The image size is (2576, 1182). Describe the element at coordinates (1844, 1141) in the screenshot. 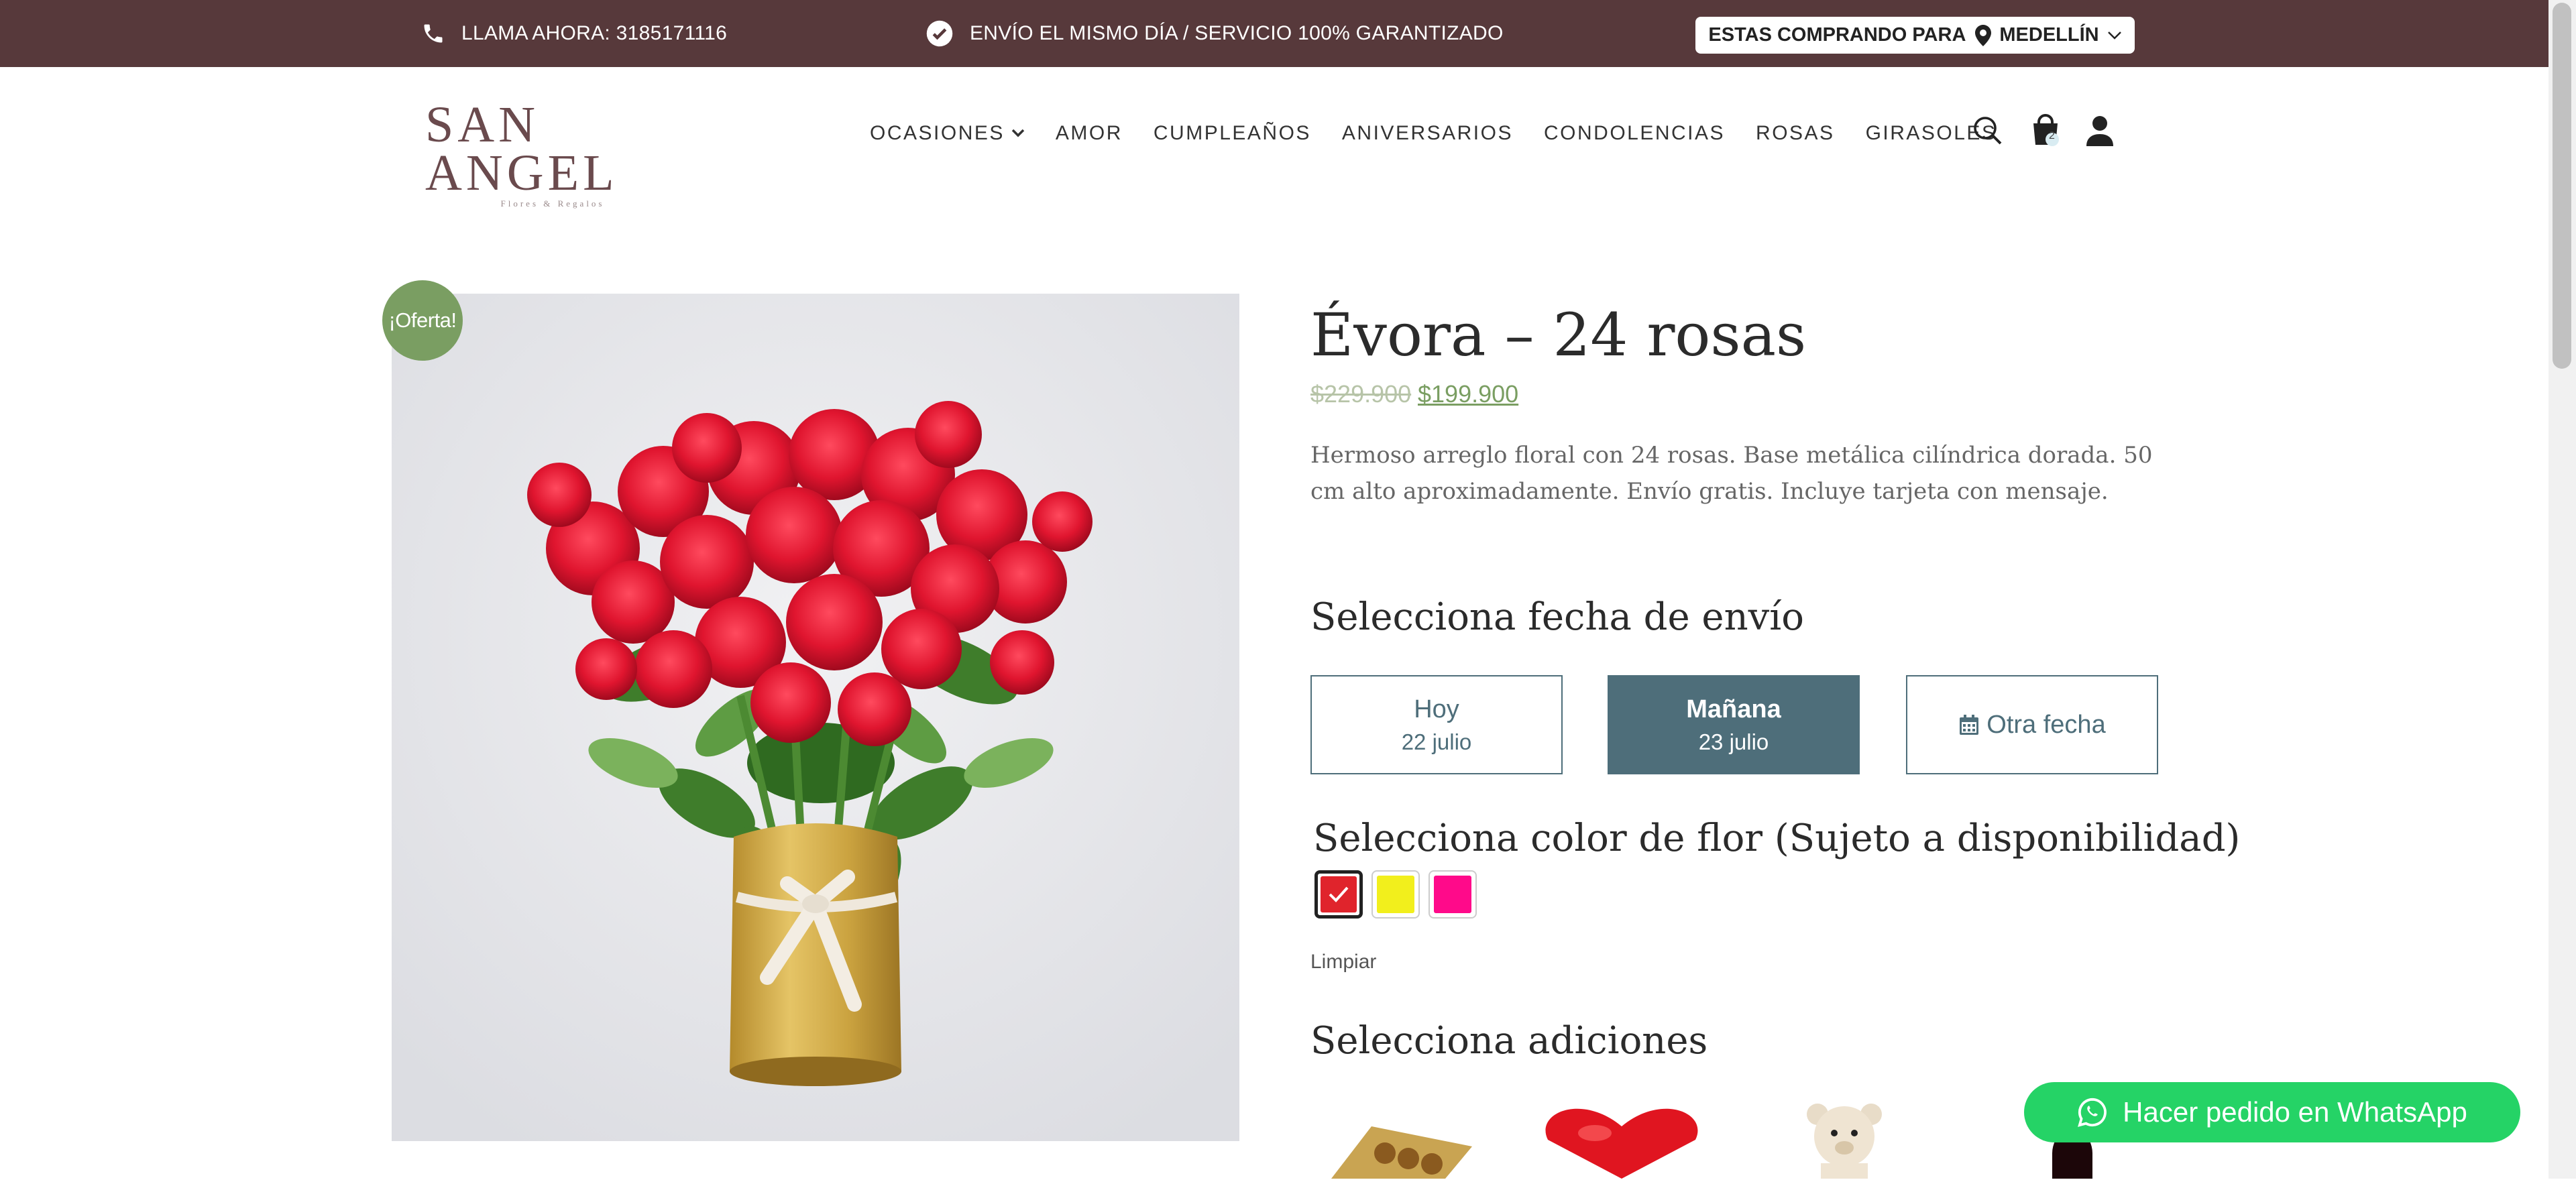

I see `teddy-bear-icon` at that location.